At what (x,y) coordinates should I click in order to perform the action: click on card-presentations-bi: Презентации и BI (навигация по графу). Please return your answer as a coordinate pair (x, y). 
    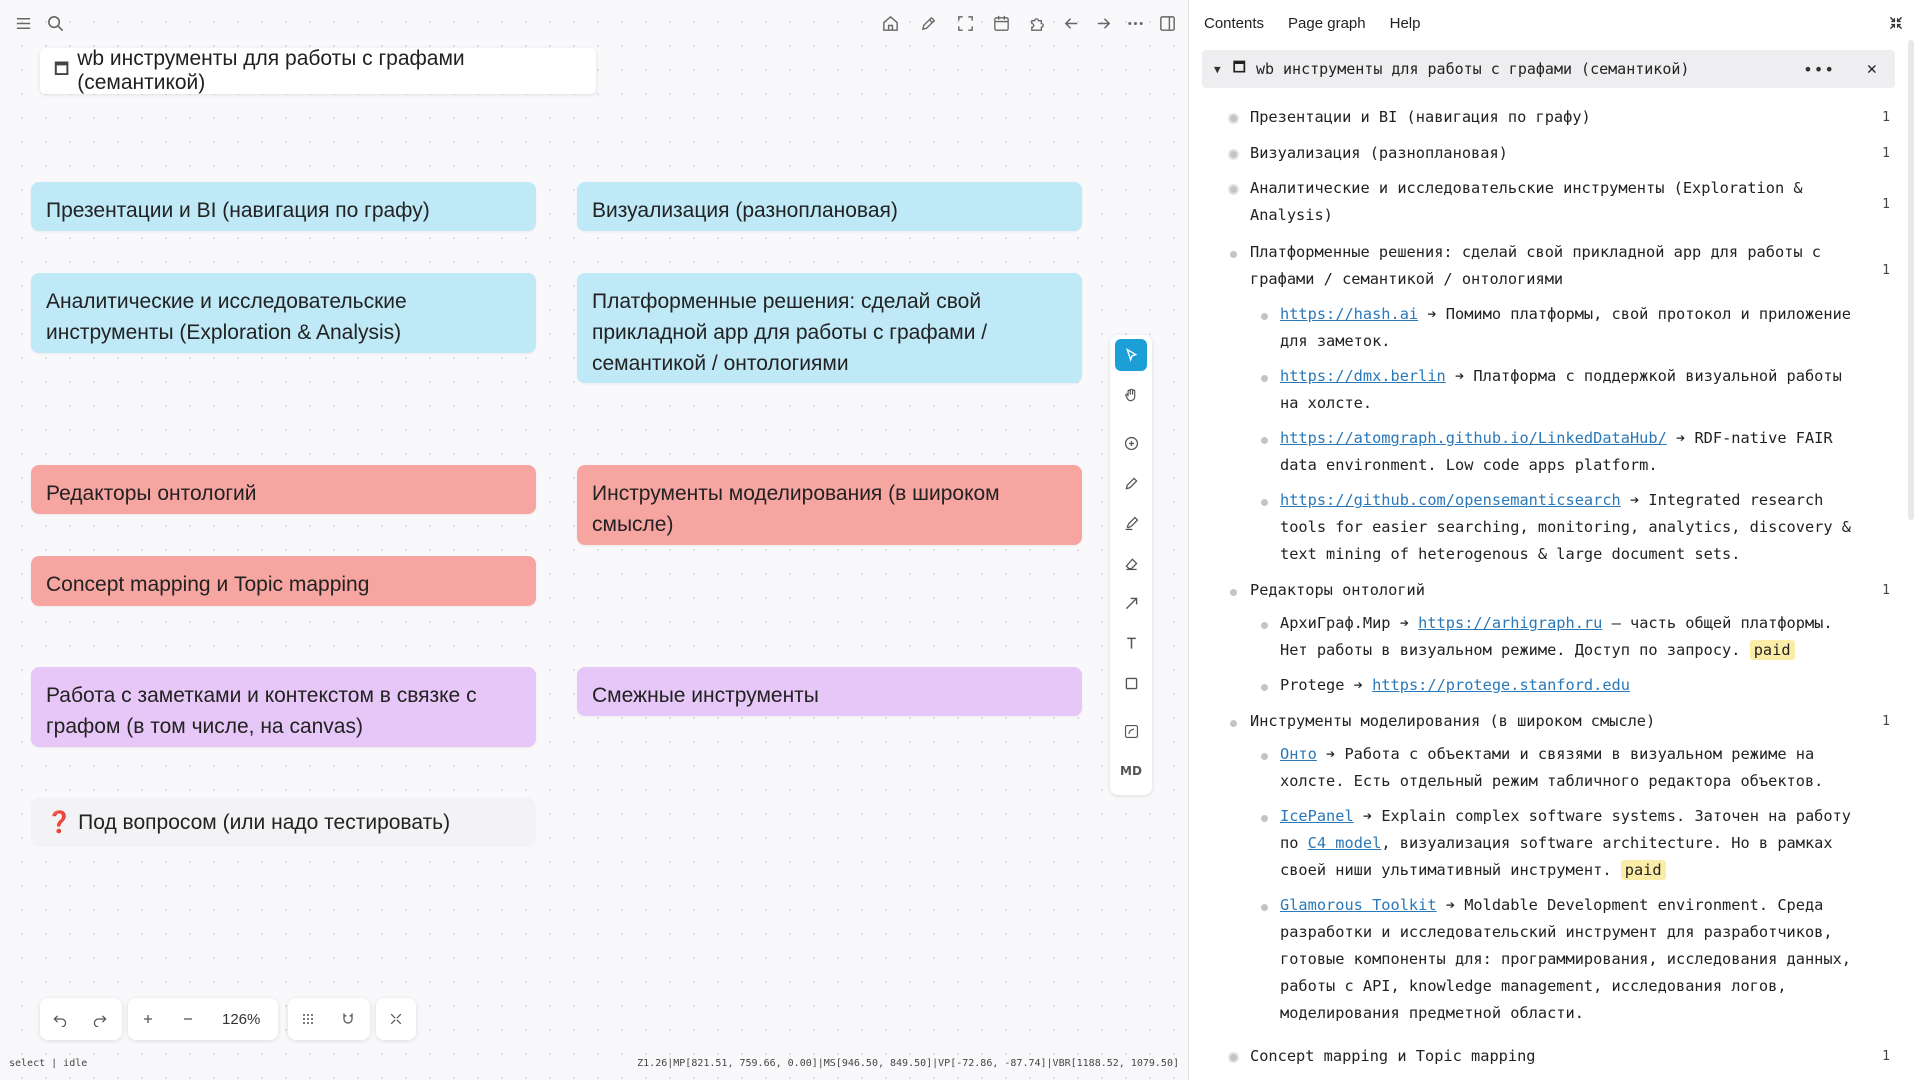
    Looking at the image, I should click on (283, 206).